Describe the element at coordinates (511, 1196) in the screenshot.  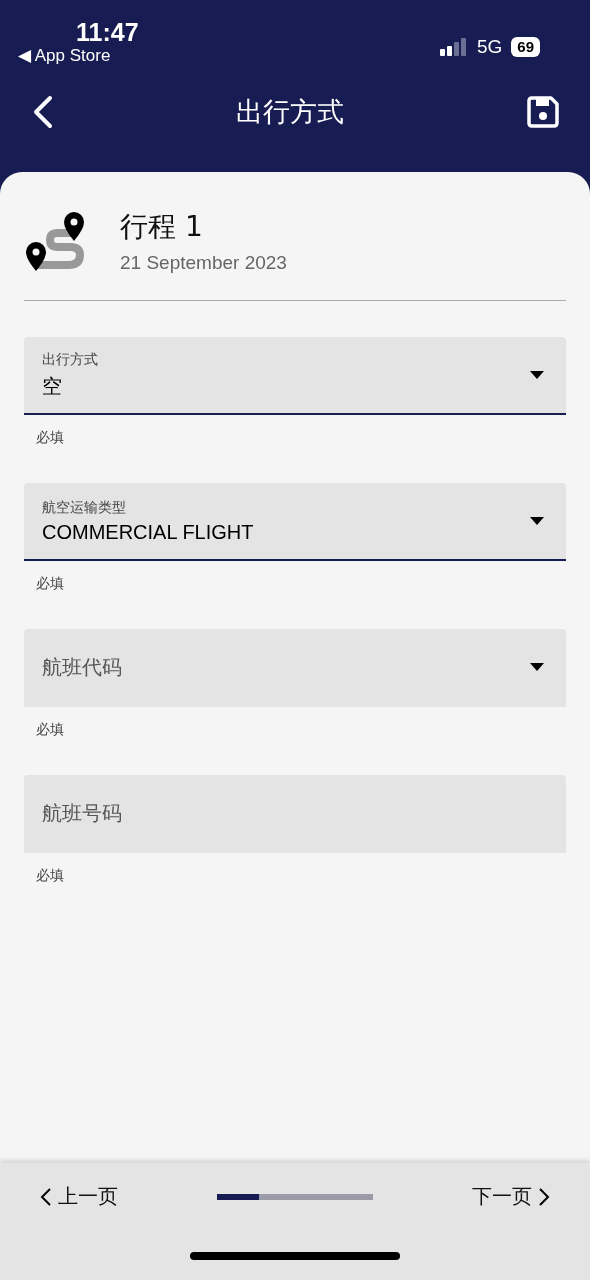
I see `next-page-button: 下一页` at that location.